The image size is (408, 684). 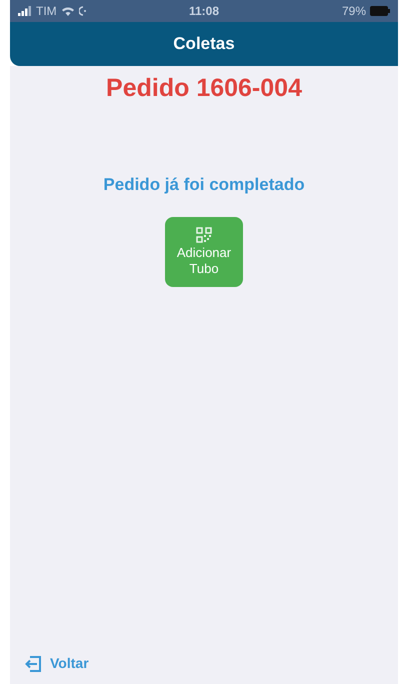 What do you see at coordinates (82, 11) in the screenshot?
I see `activity-icon` at bounding box center [82, 11].